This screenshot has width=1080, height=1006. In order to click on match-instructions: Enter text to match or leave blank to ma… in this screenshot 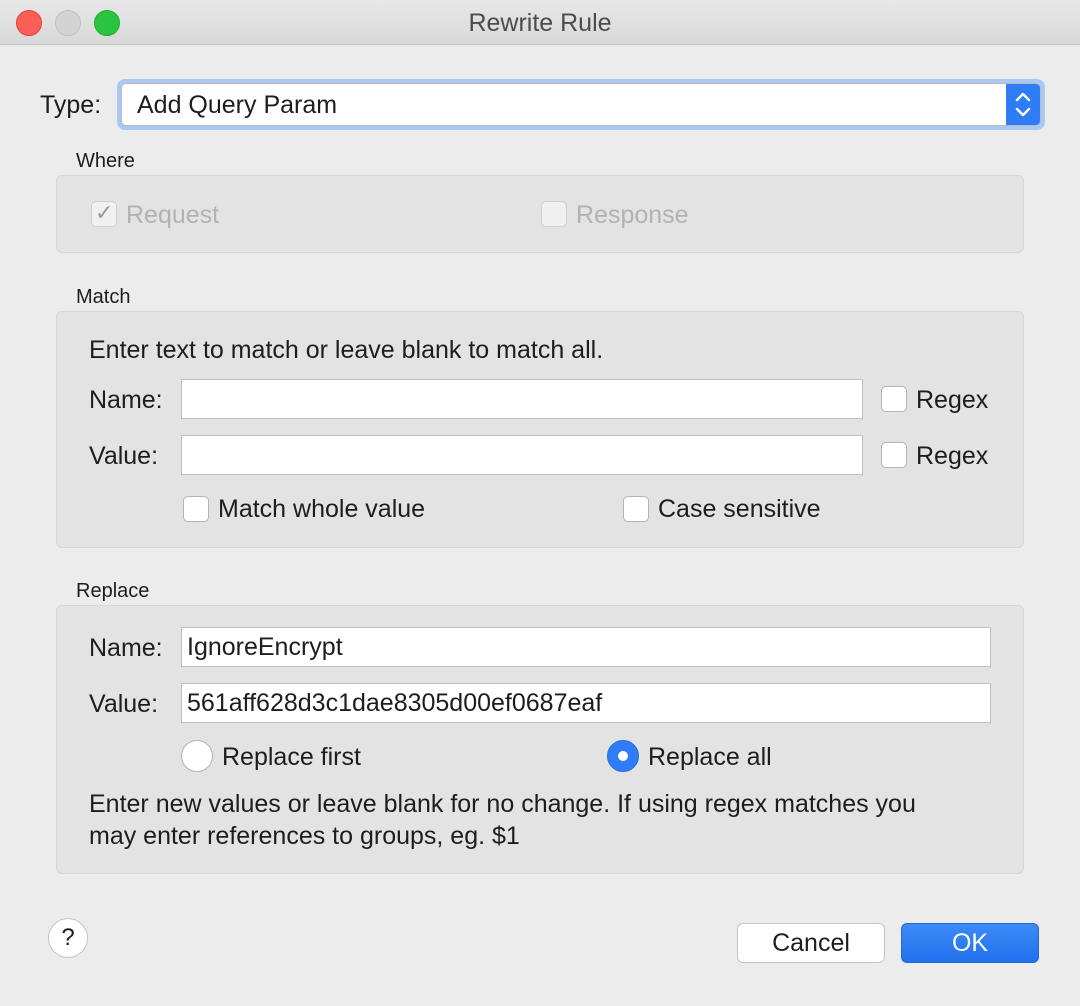, I will do `click(346, 350)`.